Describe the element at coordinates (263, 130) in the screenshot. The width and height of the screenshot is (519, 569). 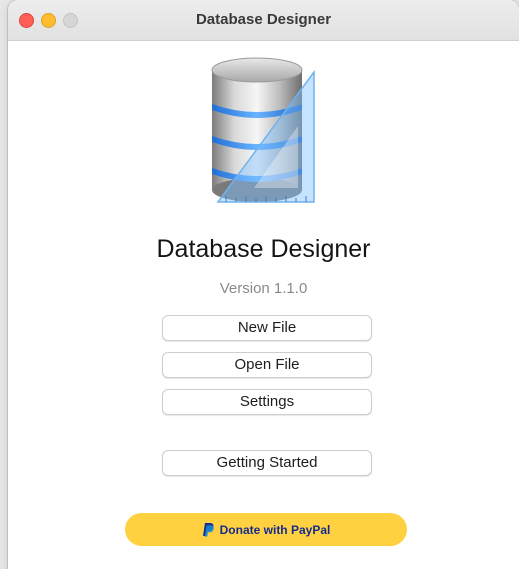
I see `database-logo-icon` at that location.